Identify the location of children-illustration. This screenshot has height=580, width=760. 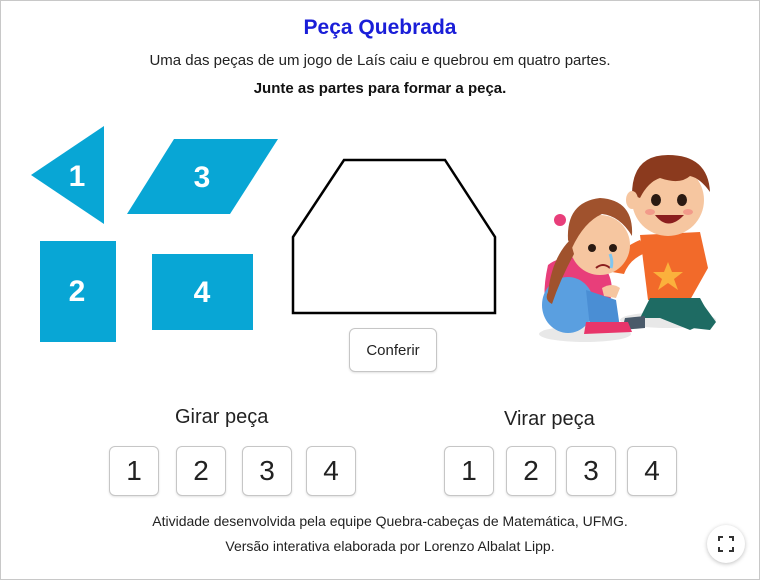
(627, 248).